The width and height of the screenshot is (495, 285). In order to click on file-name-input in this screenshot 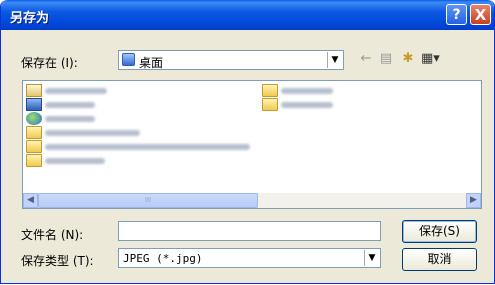, I will do `click(249, 231)`.